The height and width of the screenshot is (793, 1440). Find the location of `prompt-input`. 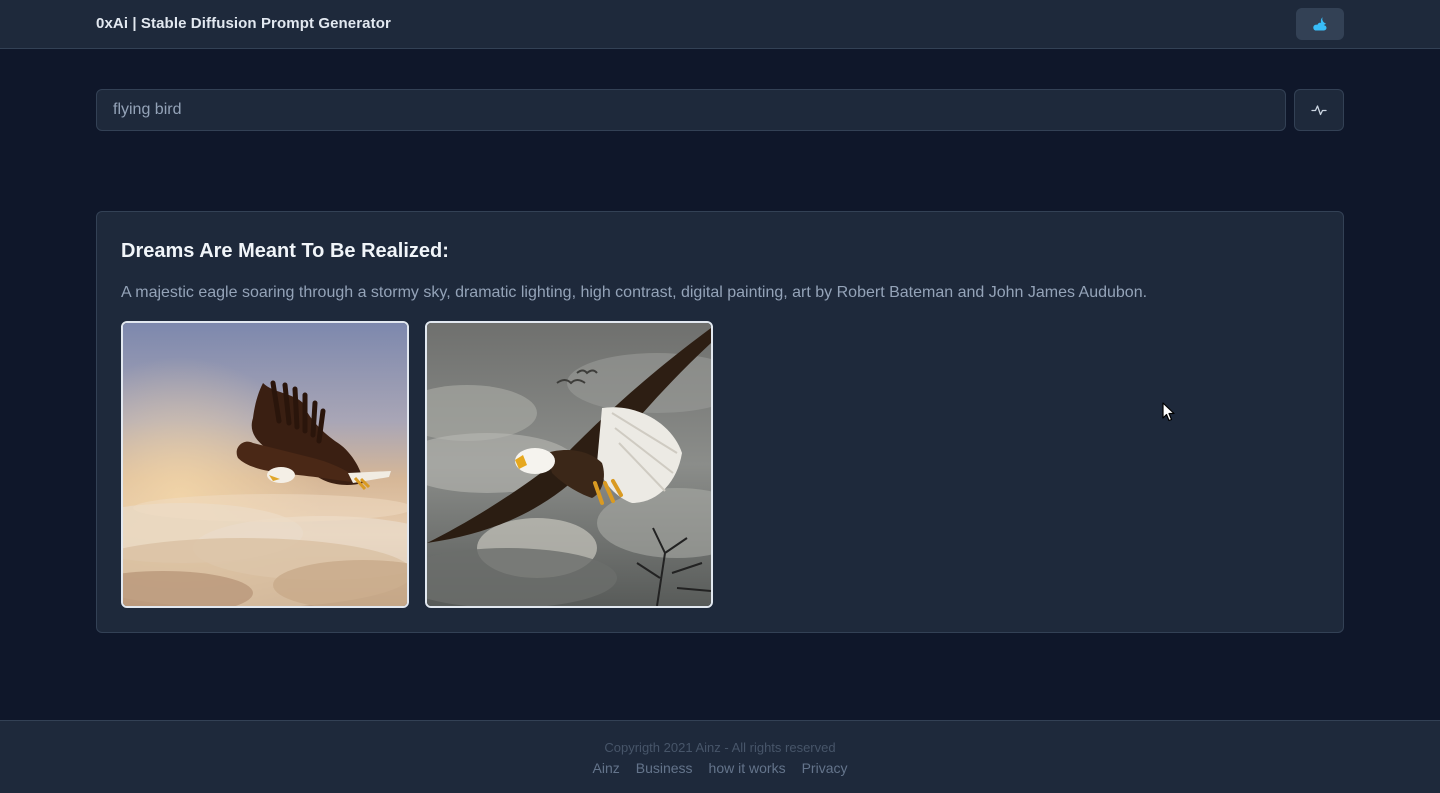

prompt-input is located at coordinates (691, 110).